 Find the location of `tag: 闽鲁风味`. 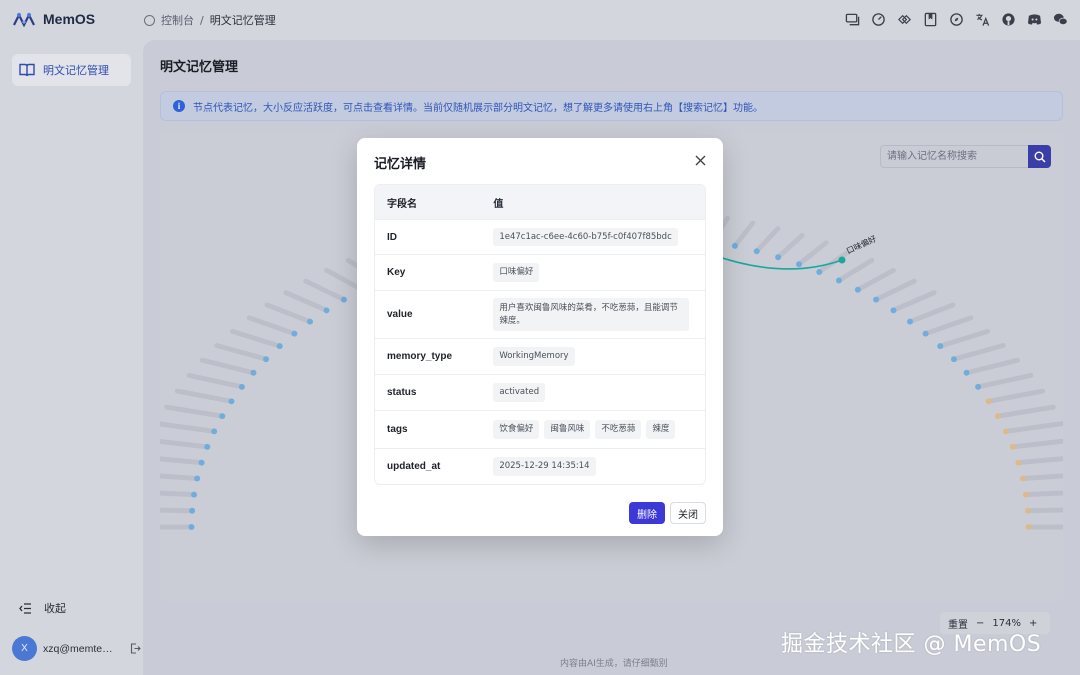

tag: 闽鲁风味 is located at coordinates (567, 429).